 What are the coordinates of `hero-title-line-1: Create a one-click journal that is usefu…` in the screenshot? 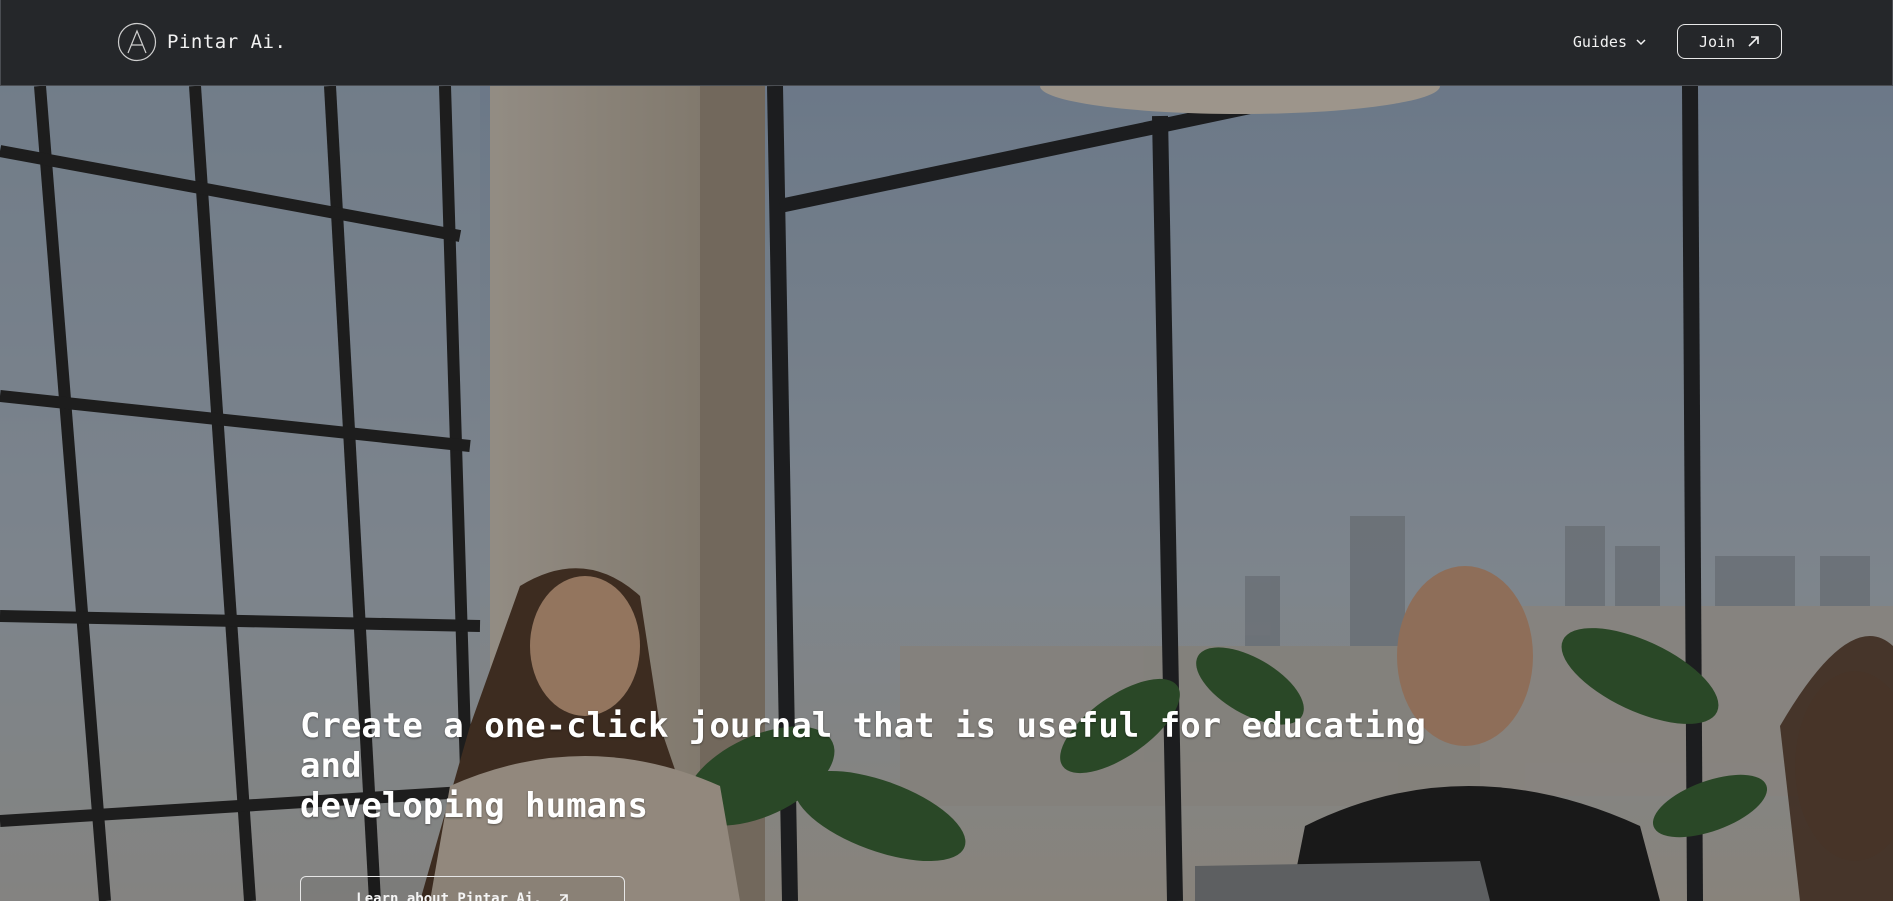 It's located at (863, 746).